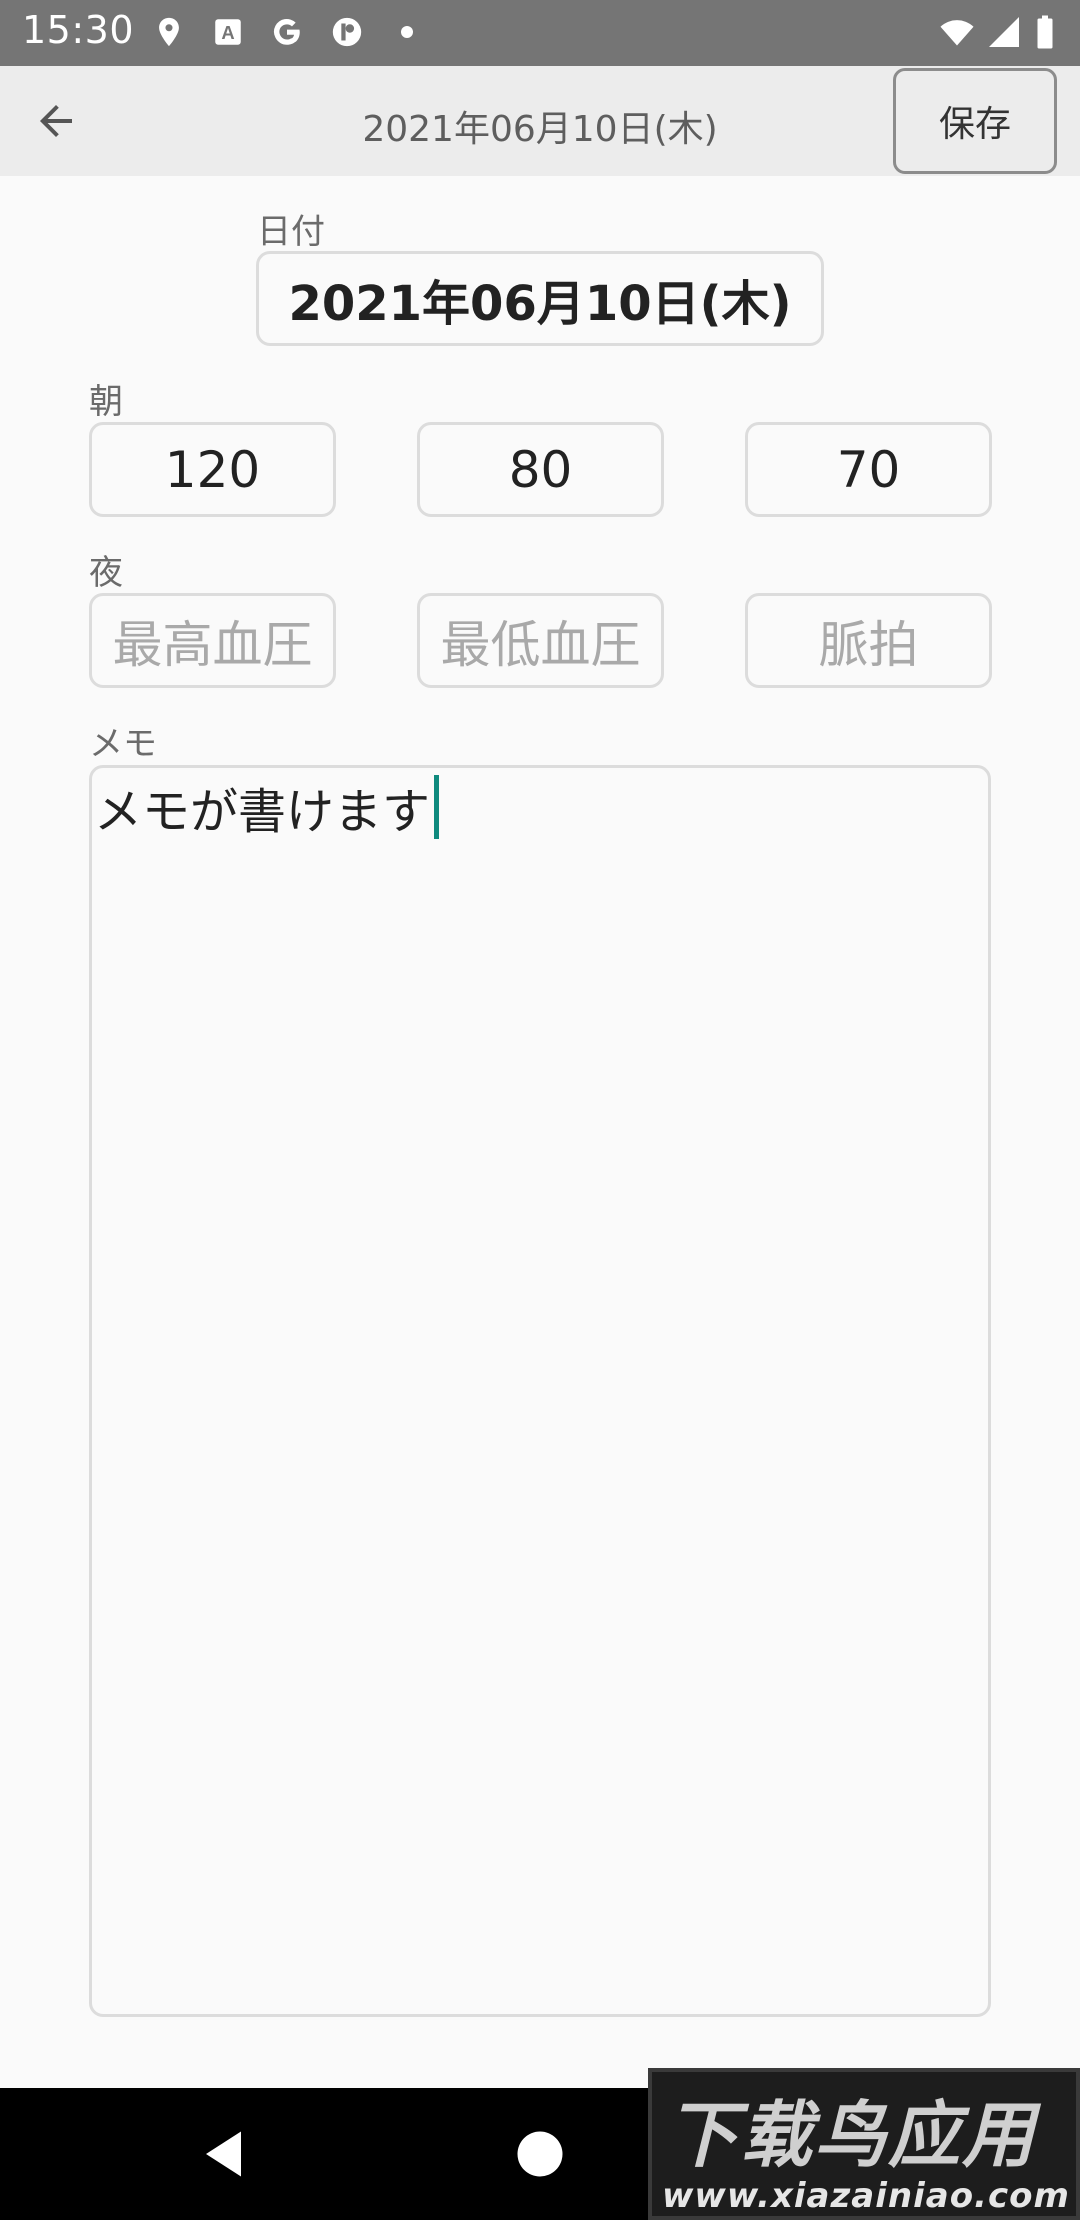 The height and width of the screenshot is (2220, 1080). I want to click on app-a-icon: A, so click(228, 32).